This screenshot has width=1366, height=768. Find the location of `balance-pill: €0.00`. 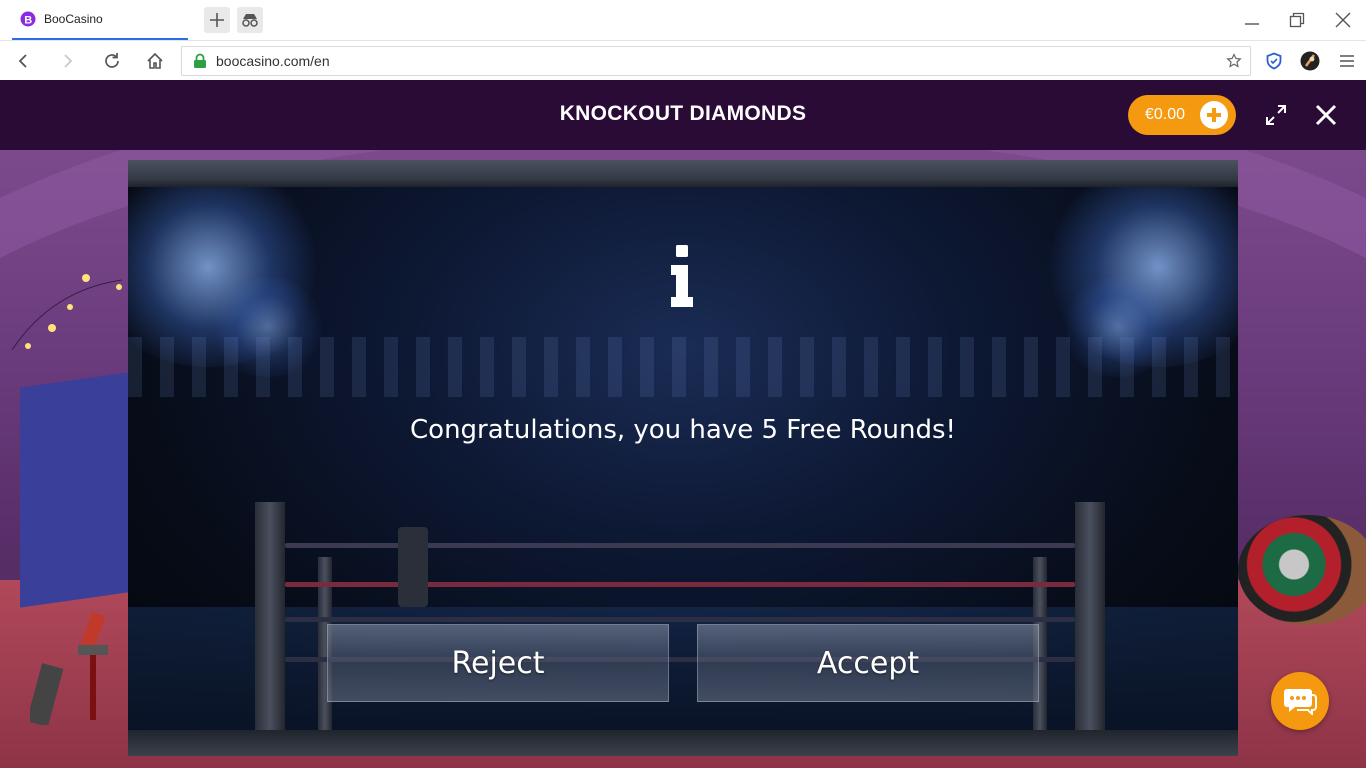

balance-pill: €0.00 is located at coordinates (1182, 115).